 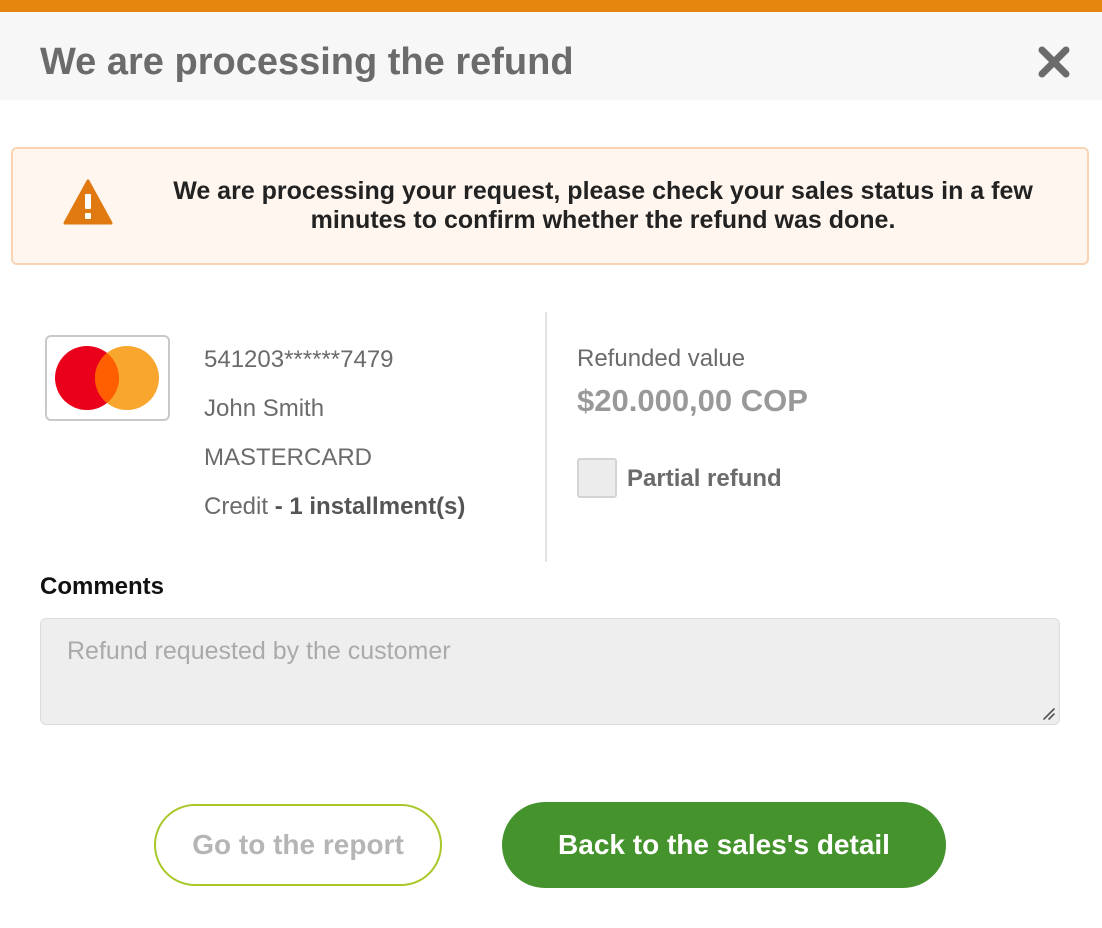 I want to click on modal-header: We are processing the refund, so click(x=551, y=56).